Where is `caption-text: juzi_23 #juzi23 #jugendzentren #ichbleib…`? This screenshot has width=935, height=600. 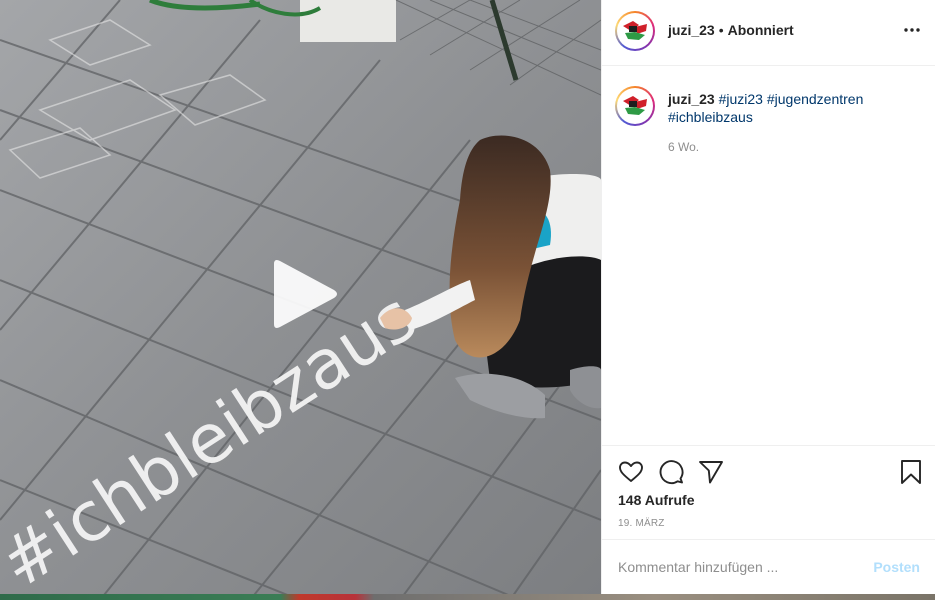
caption-text: juzi_23 #juzi23 #jugendzentren #ichbleib… is located at coordinates (793, 108).